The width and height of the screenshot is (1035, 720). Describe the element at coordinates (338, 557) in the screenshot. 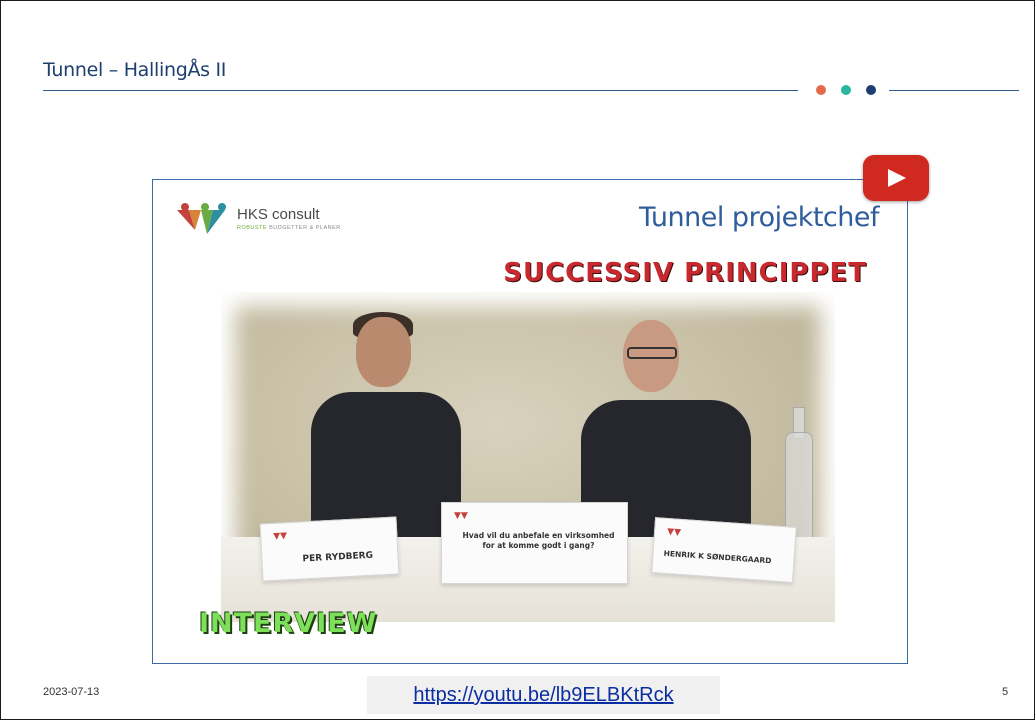

I see `name-card-text: PER RYDBERG` at that location.